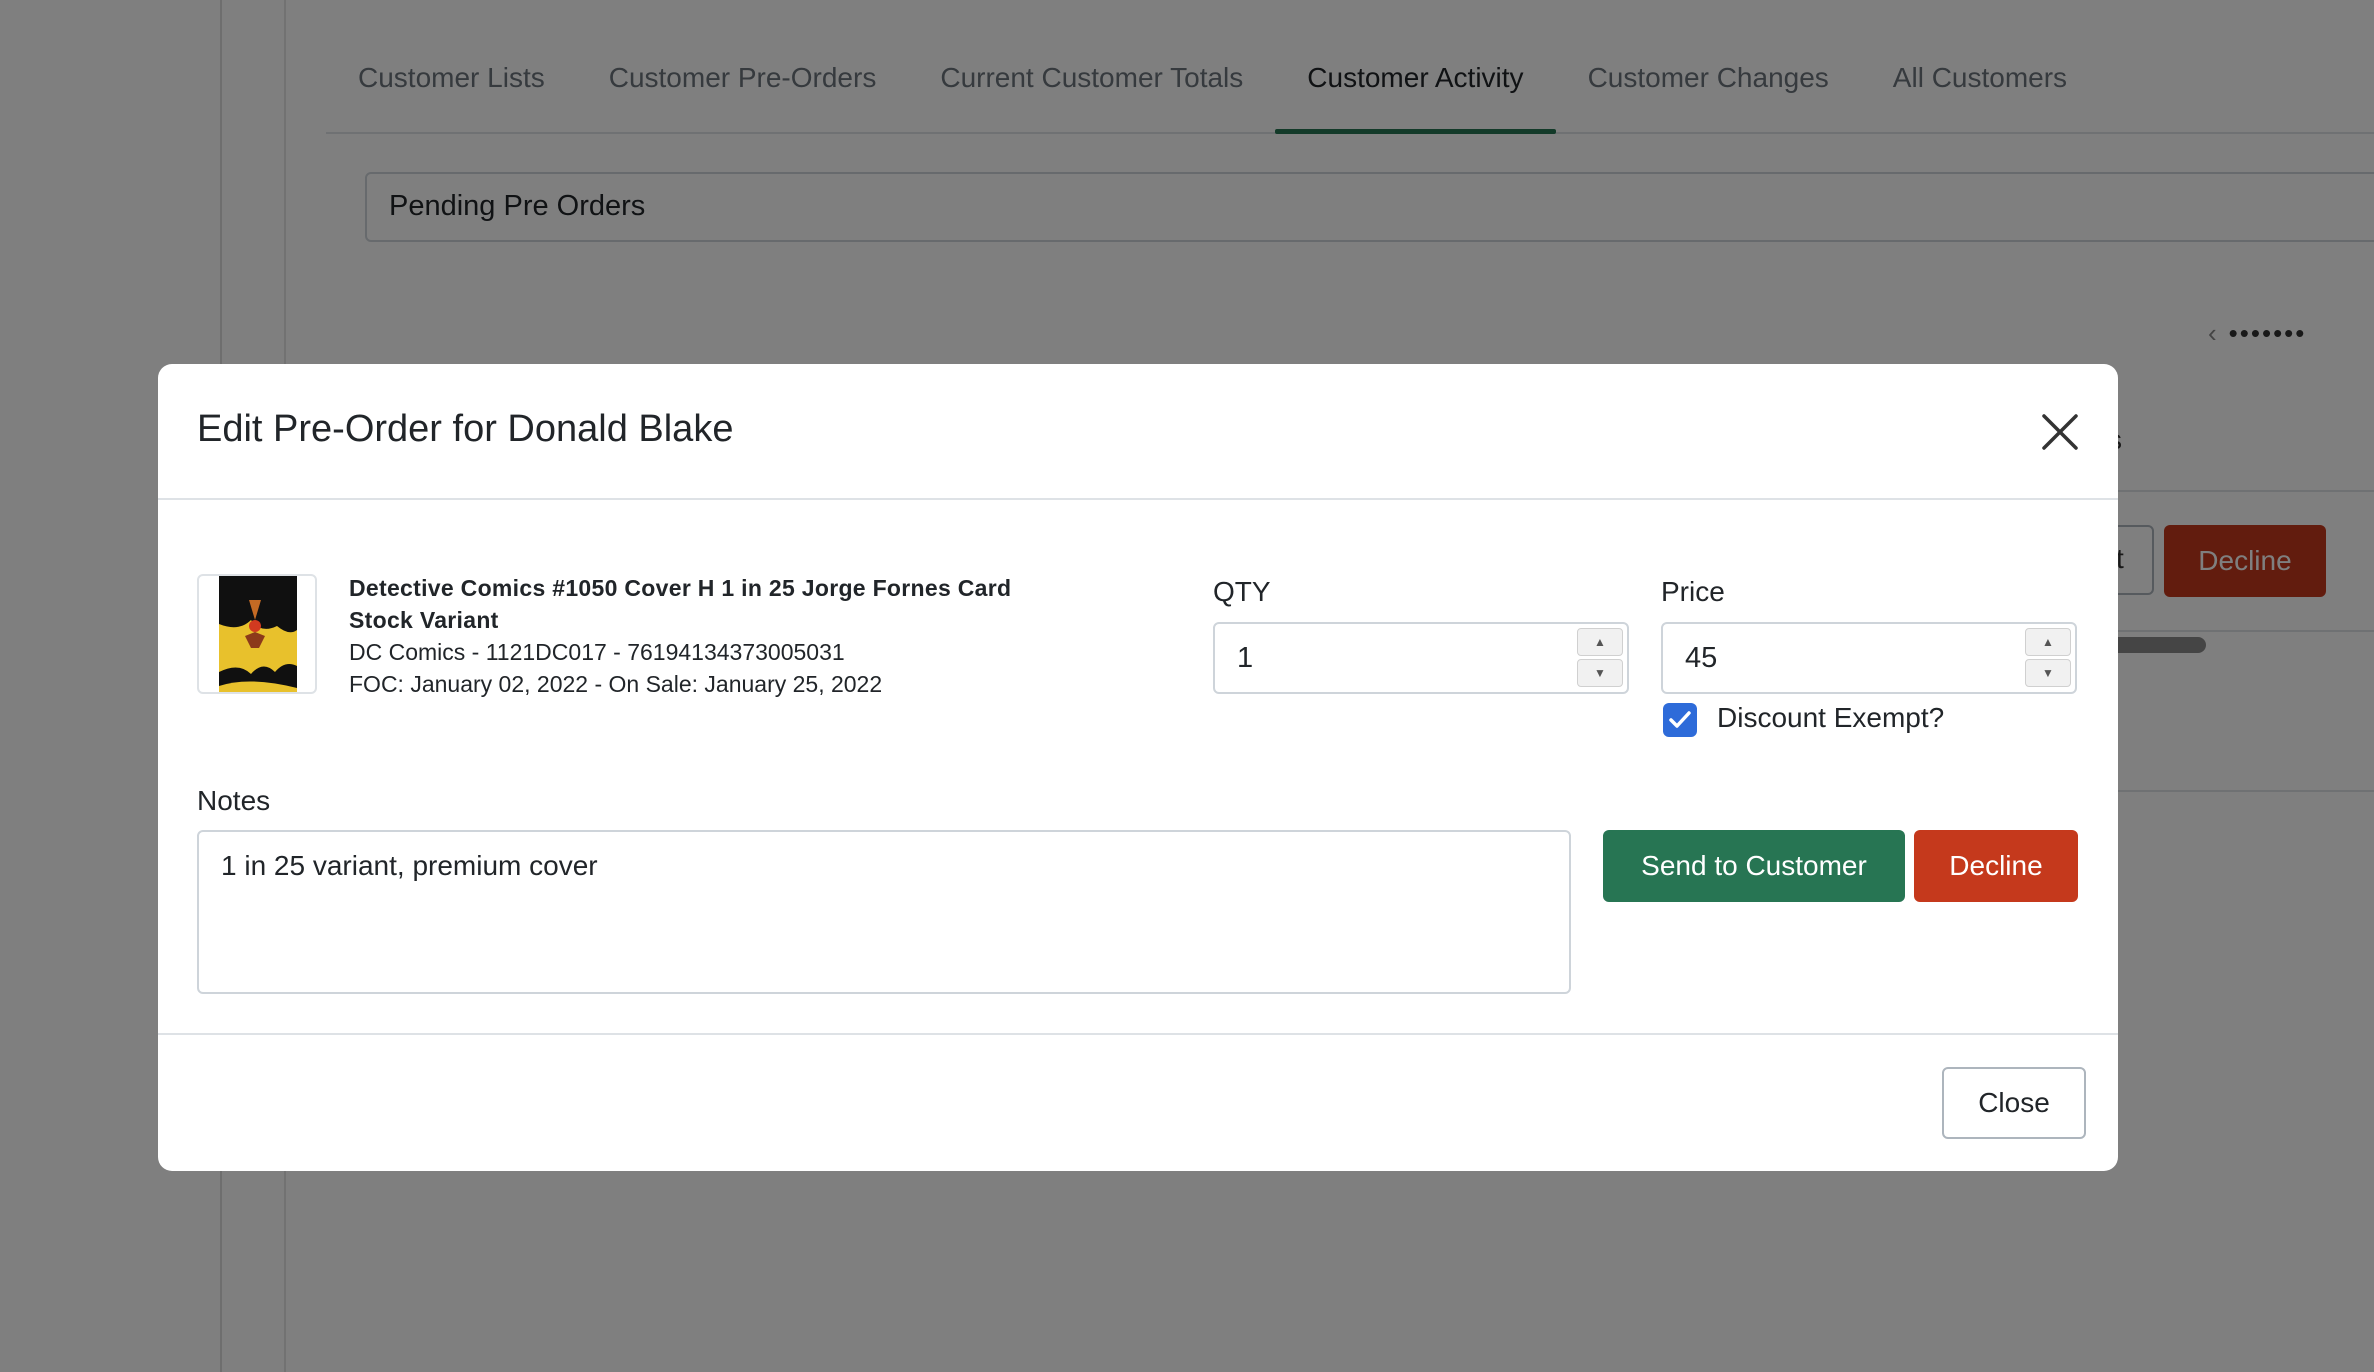  Describe the element at coordinates (2060, 432) in the screenshot. I see `close-icon` at that location.